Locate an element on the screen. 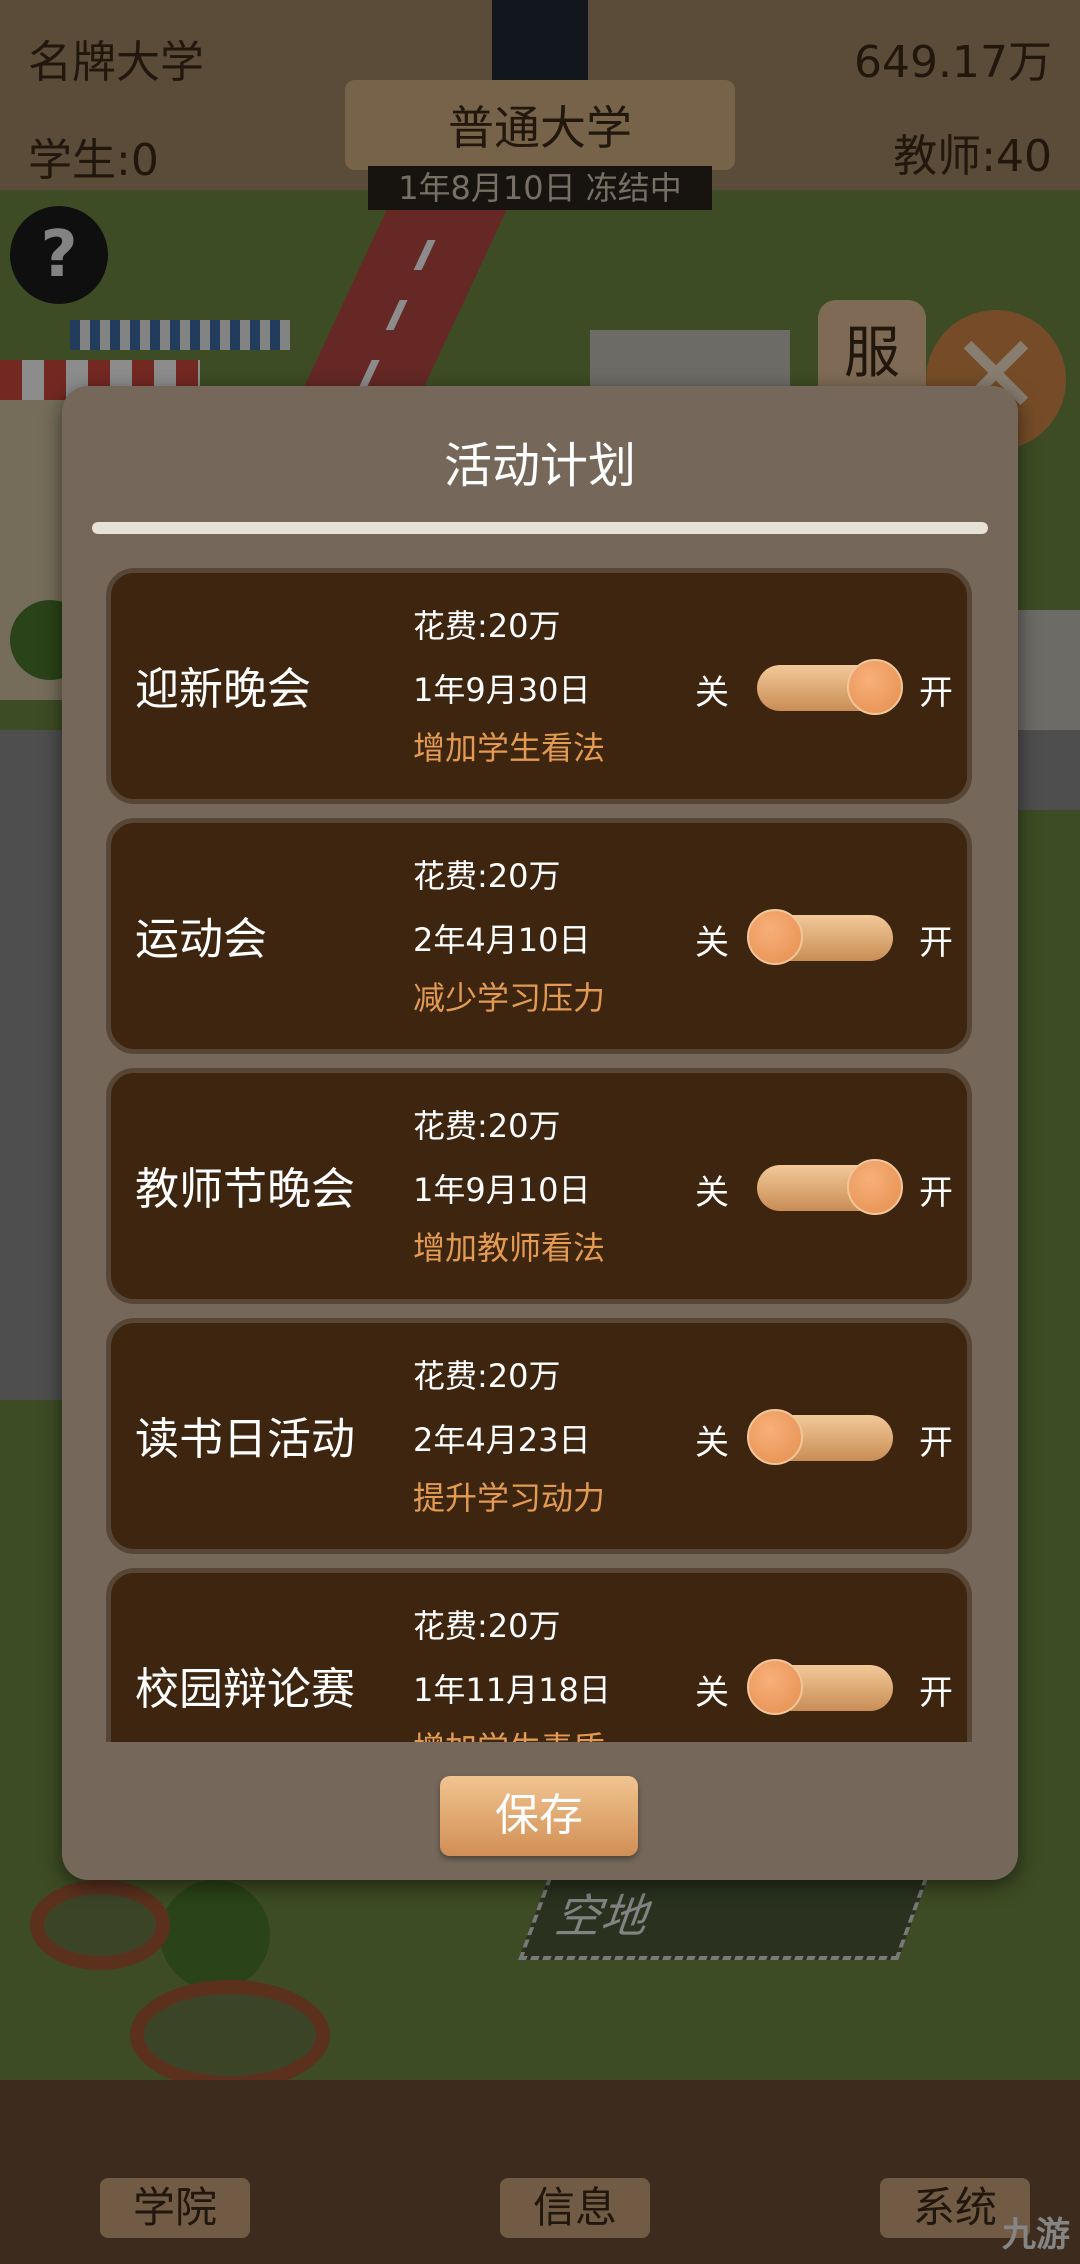 This screenshot has height=2264, width=1080. activity-name: 读书日活动 is located at coordinates (245, 1439).